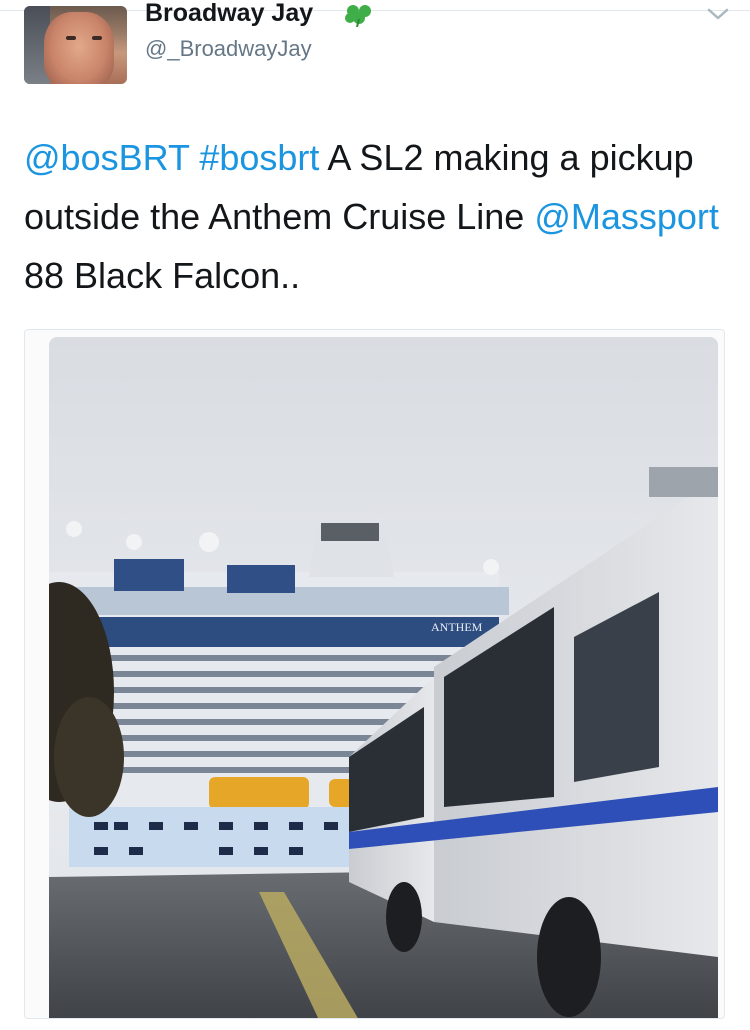 This screenshot has width=750, height=1030. What do you see at coordinates (194, 157) in the screenshot?
I see `tweet-text-segment` at bounding box center [194, 157].